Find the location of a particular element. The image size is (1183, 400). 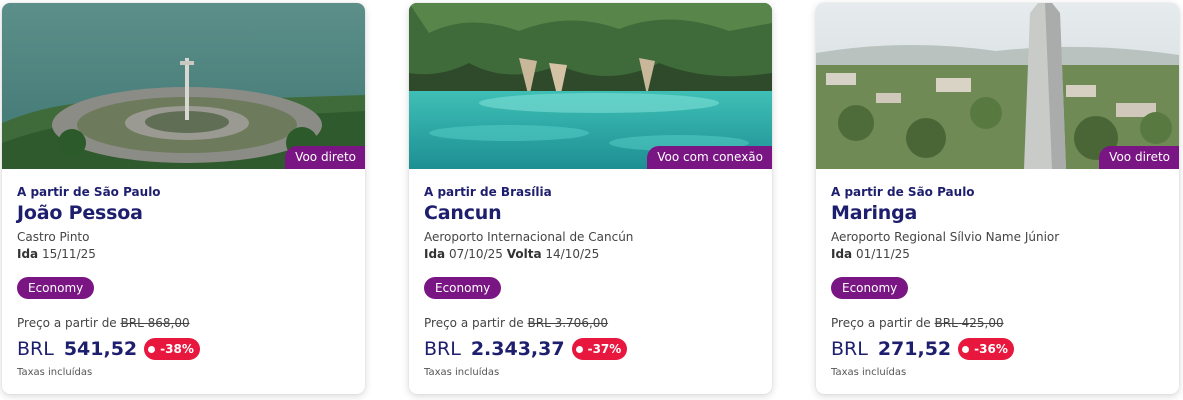

travel-dates: Ida 01/11/25 is located at coordinates (870, 254).